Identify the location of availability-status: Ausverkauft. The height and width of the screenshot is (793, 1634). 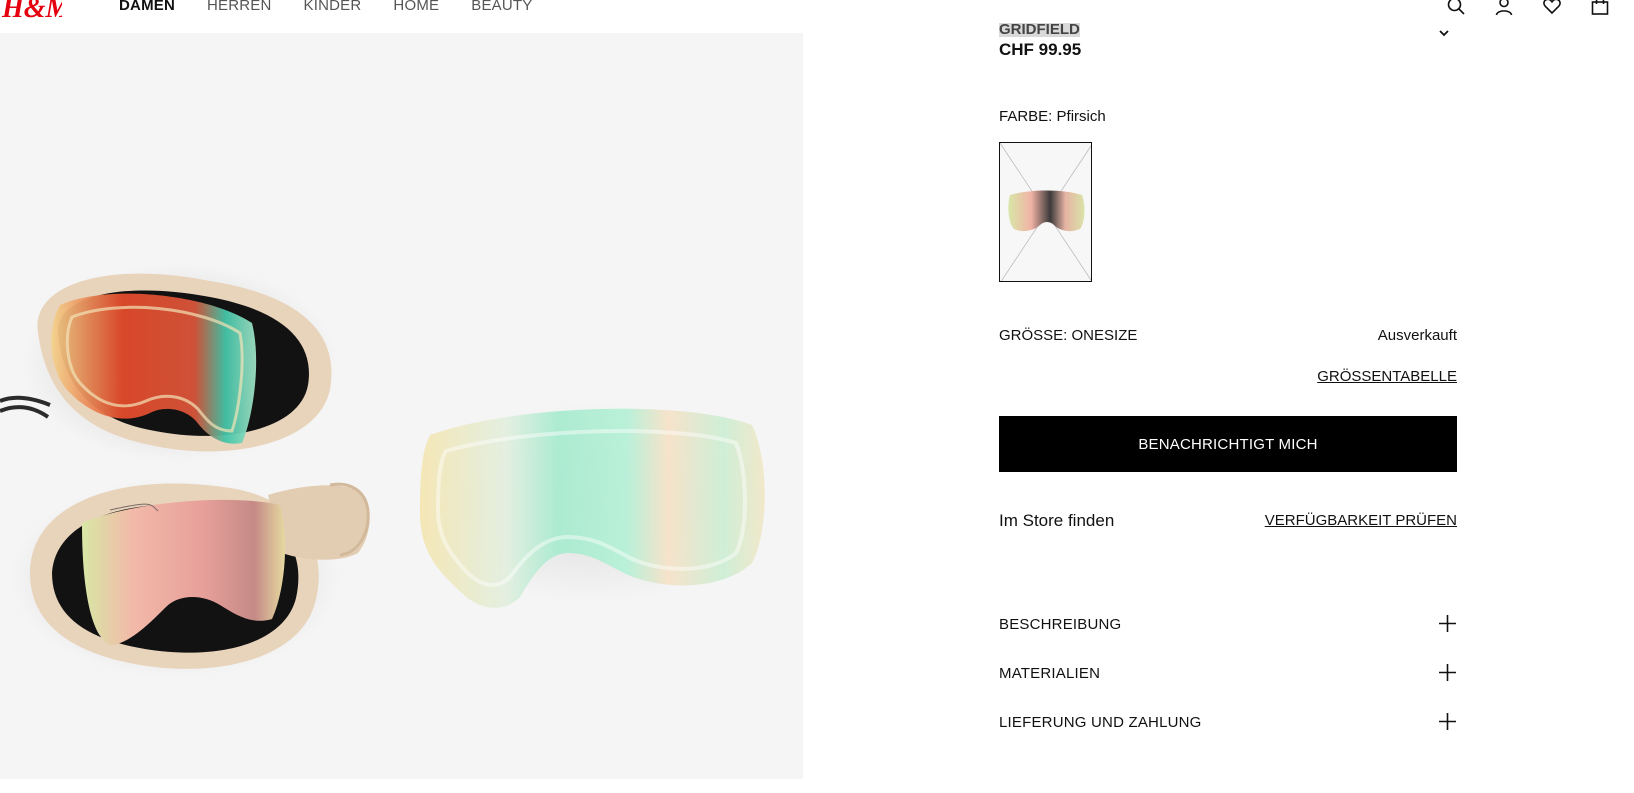
(1417, 335).